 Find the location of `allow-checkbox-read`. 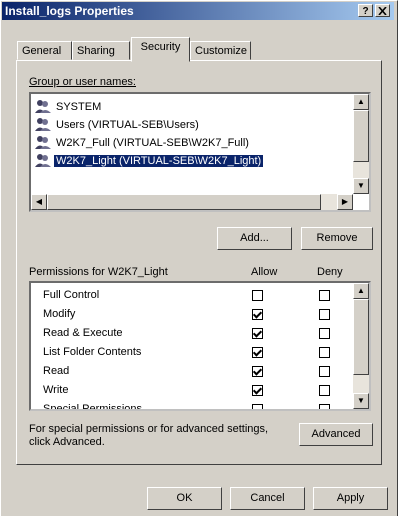

allow-checkbox-read is located at coordinates (257, 371).